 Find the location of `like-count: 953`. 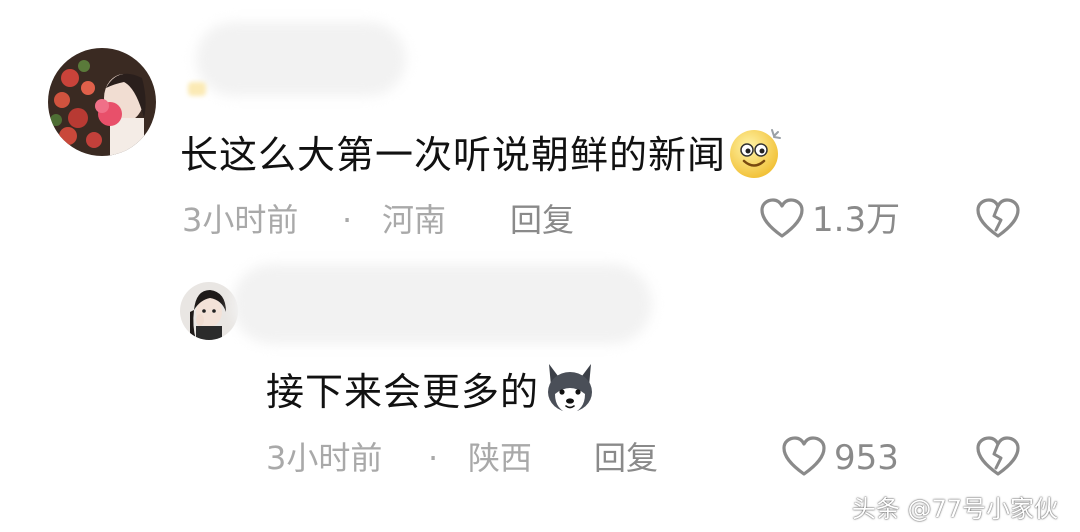

like-count: 953 is located at coordinates (866, 458).